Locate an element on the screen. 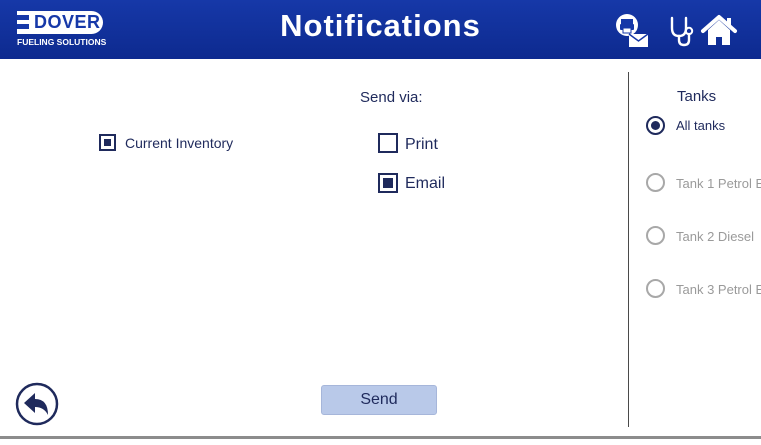 The image size is (761, 445). vertical-divider is located at coordinates (628, 249).